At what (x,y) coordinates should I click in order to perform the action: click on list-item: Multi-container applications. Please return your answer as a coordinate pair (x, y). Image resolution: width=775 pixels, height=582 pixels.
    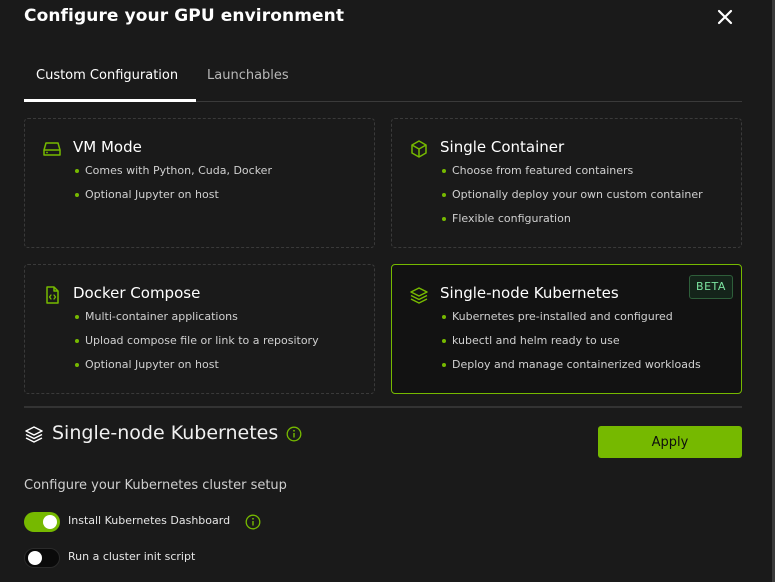
    Looking at the image, I should click on (197, 322).